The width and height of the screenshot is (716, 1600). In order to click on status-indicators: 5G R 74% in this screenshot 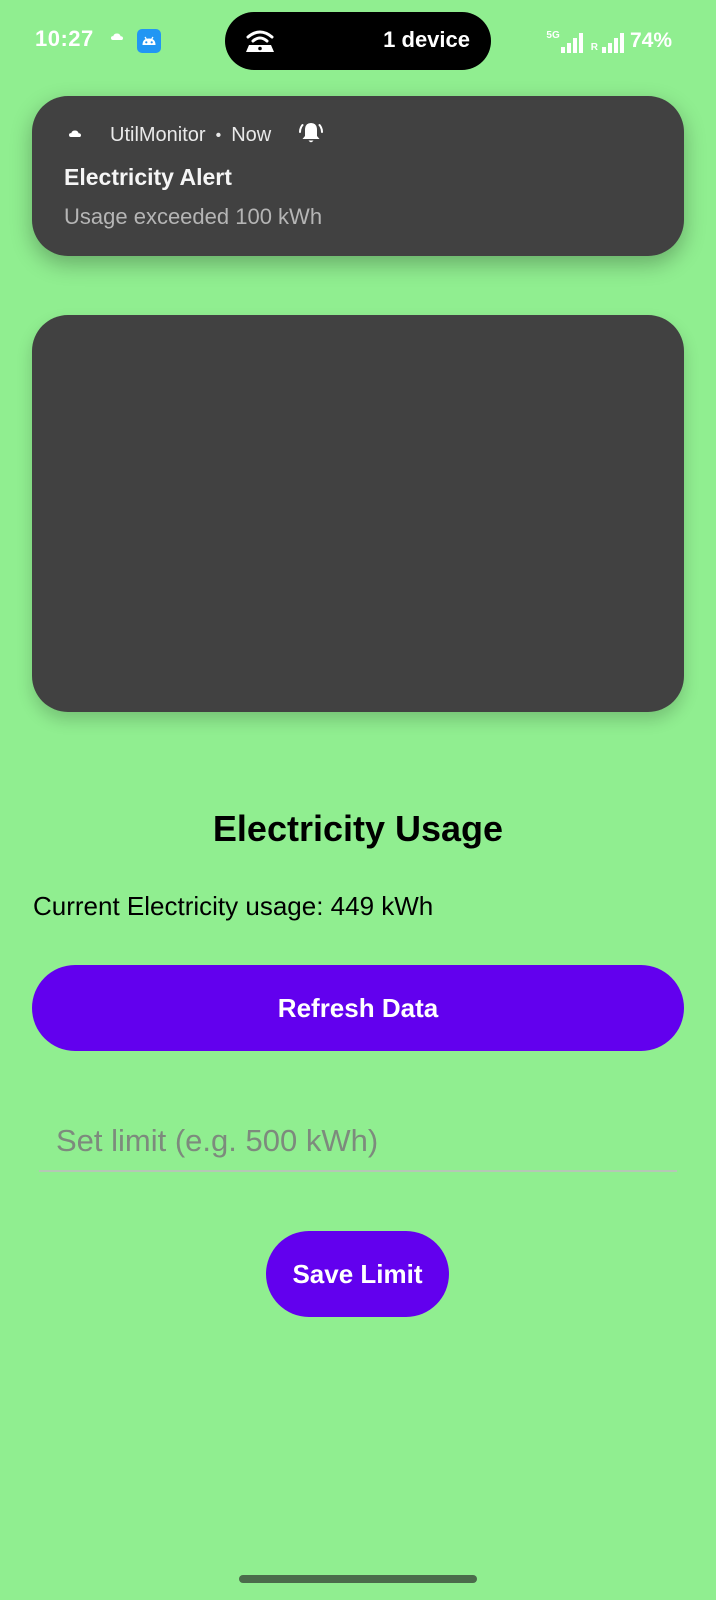, I will do `click(609, 41)`.